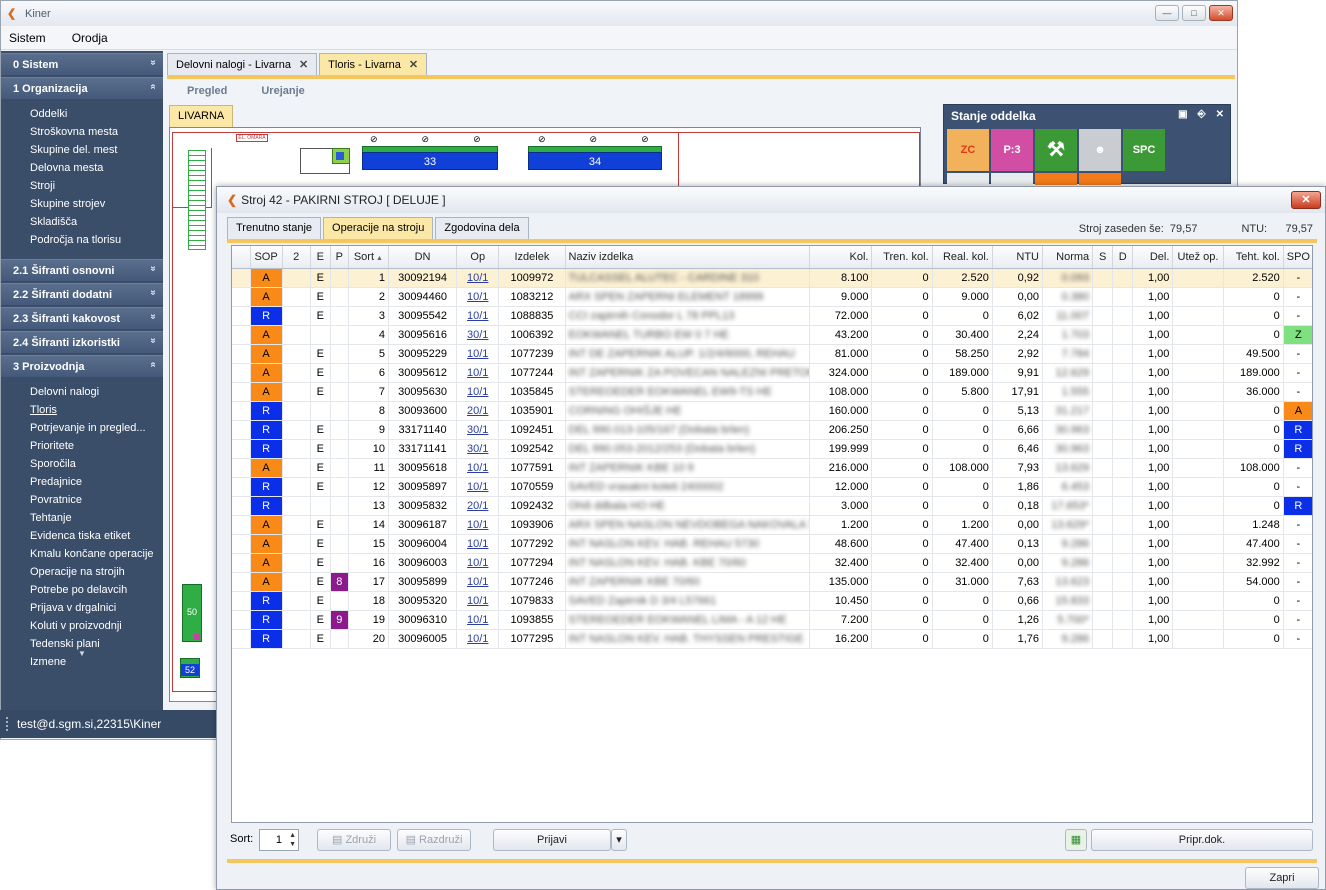 The width and height of the screenshot is (1326, 890). Describe the element at coordinates (1144, 150) in the screenshot. I see `tile-spc: SPC` at that location.